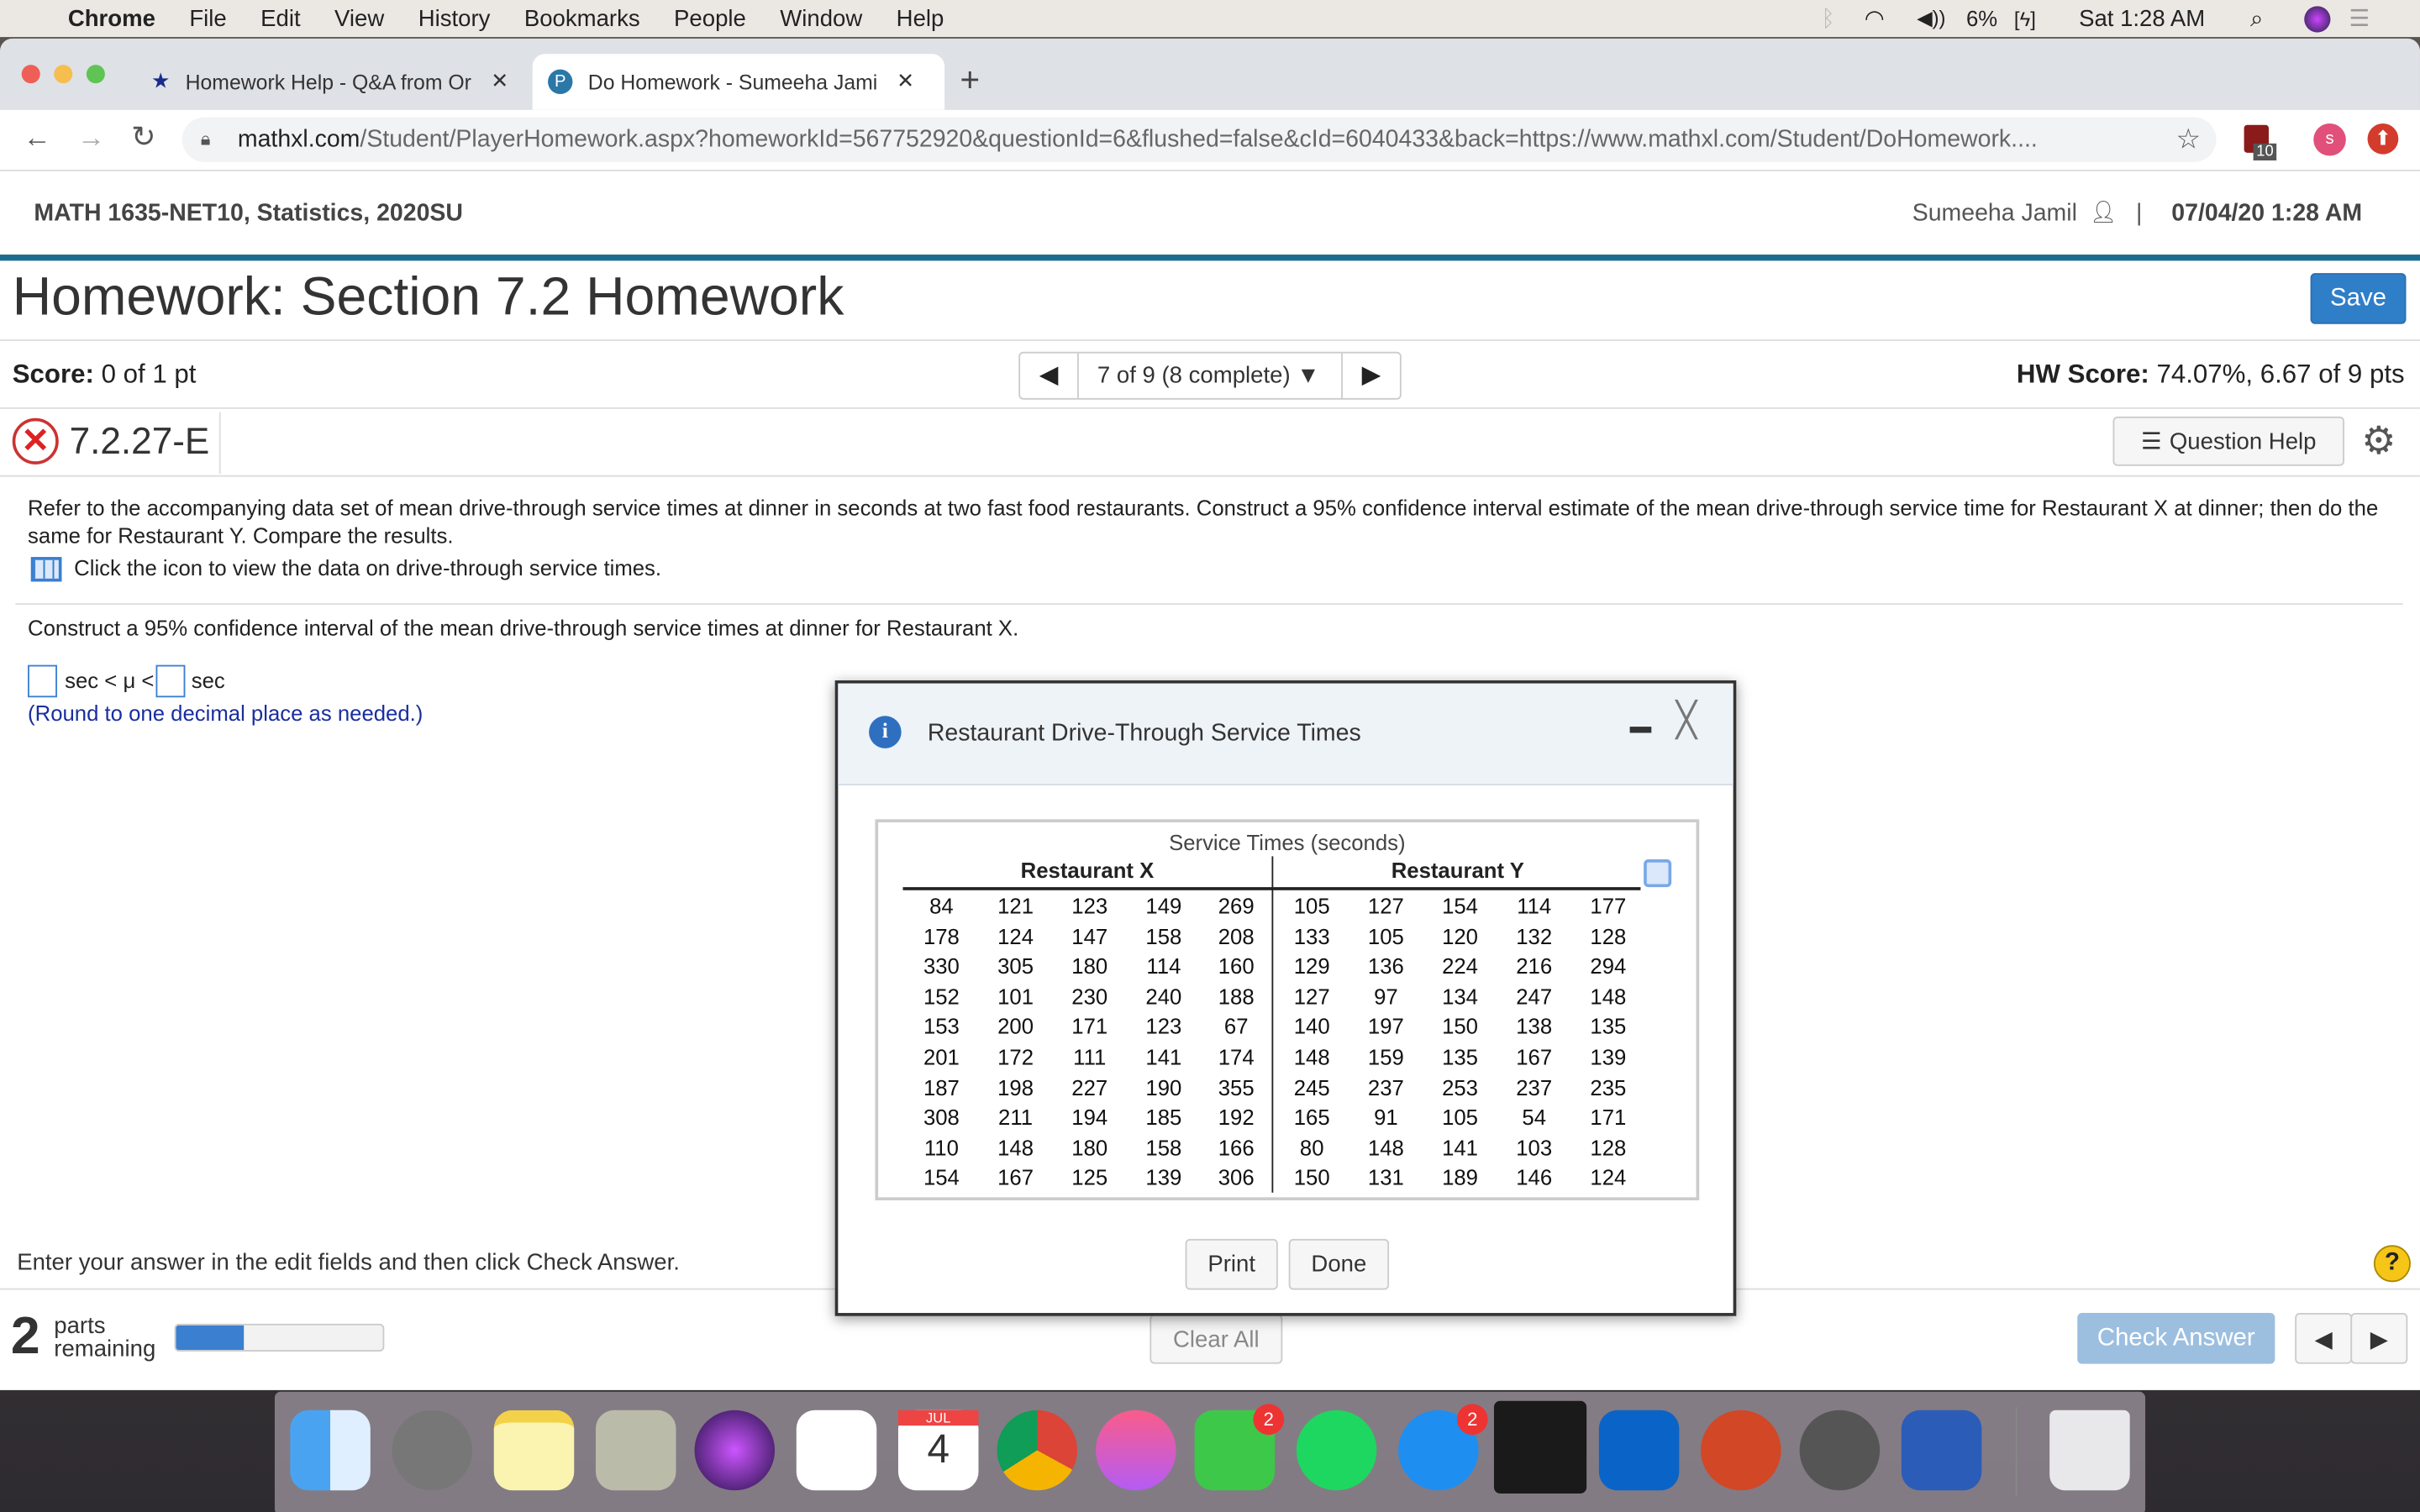 The image size is (2420, 1512). I want to click on tab-do-homework: P Do Homework - Sumeeha Jami ✕, so click(738, 82).